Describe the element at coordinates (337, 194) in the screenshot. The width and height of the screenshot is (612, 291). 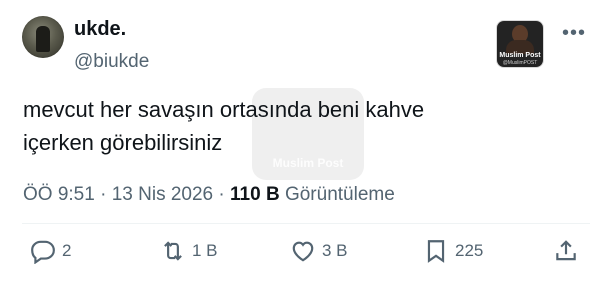
I see `view-label: Görüntüleme` at that location.